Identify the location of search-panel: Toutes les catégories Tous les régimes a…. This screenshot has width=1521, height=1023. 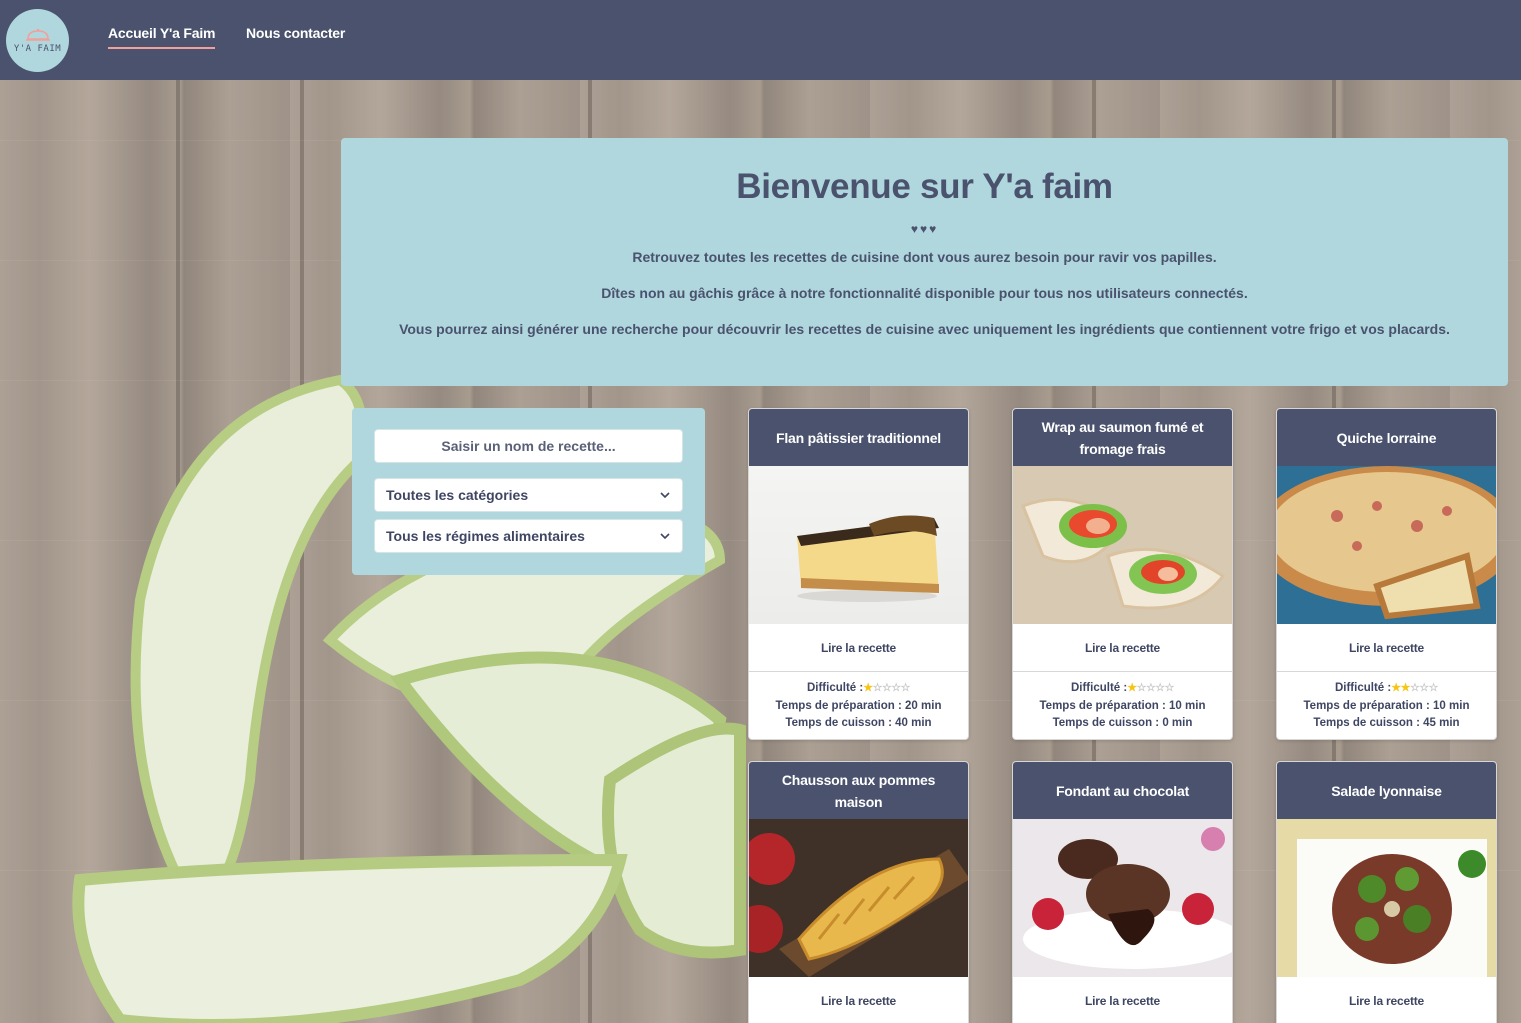
(528, 491).